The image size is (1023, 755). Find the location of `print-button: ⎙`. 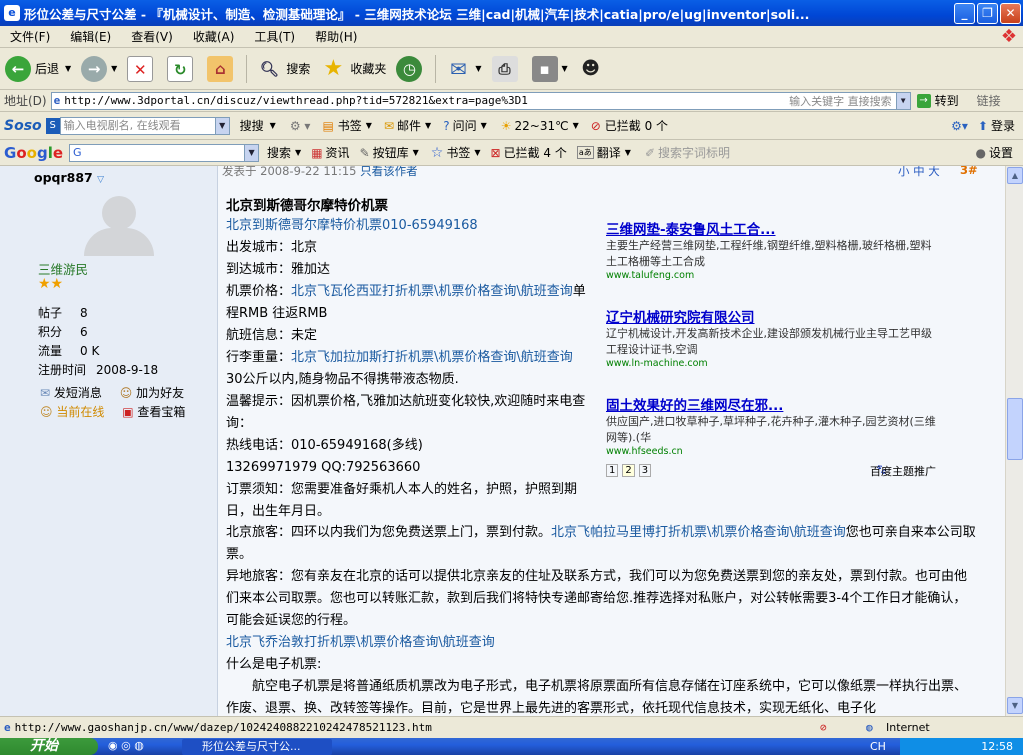

print-button: ⎙ is located at coordinates (506, 68).